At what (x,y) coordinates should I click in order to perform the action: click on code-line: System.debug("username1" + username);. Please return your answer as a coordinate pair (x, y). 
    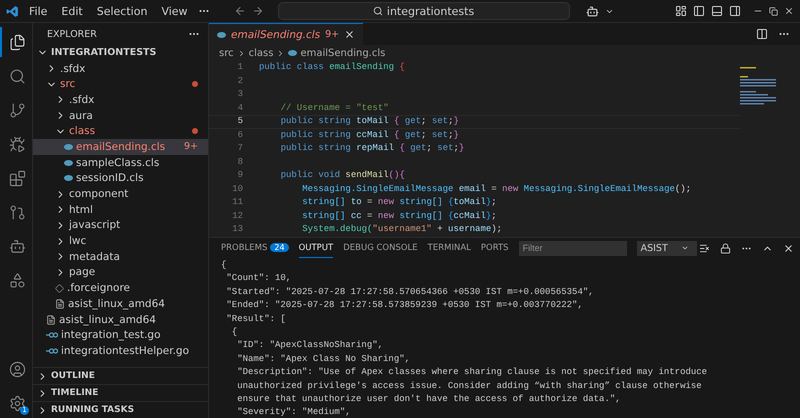
    Looking at the image, I should click on (401, 230).